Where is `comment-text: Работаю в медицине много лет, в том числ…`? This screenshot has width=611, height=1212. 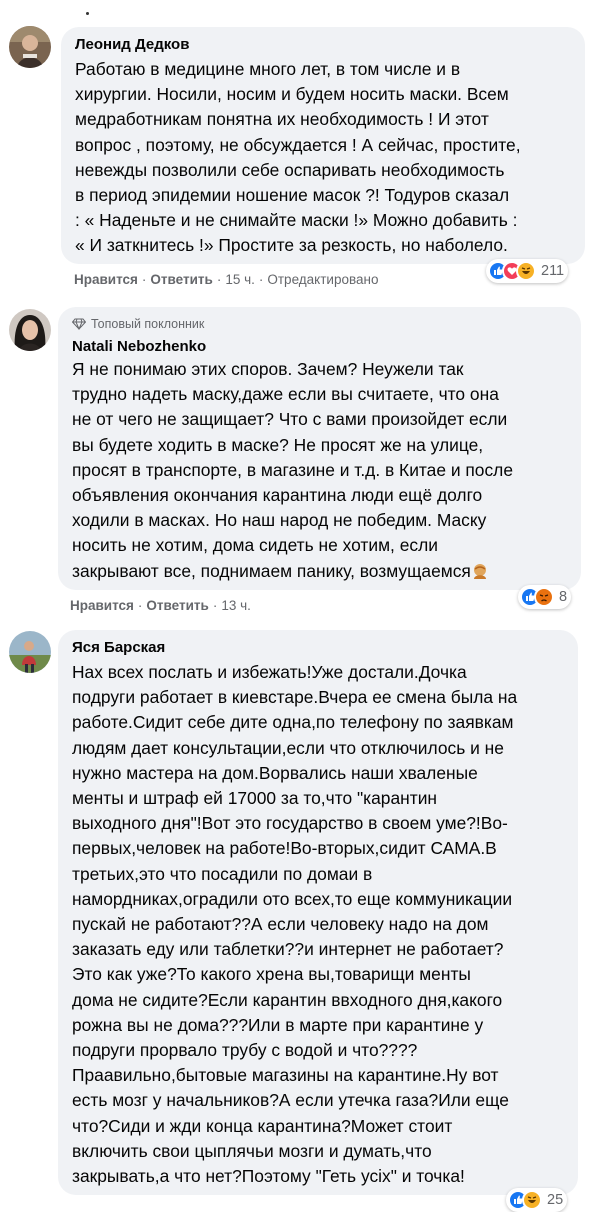
comment-text: Работаю в медицине много лет, в том числ… is located at coordinates (298, 157).